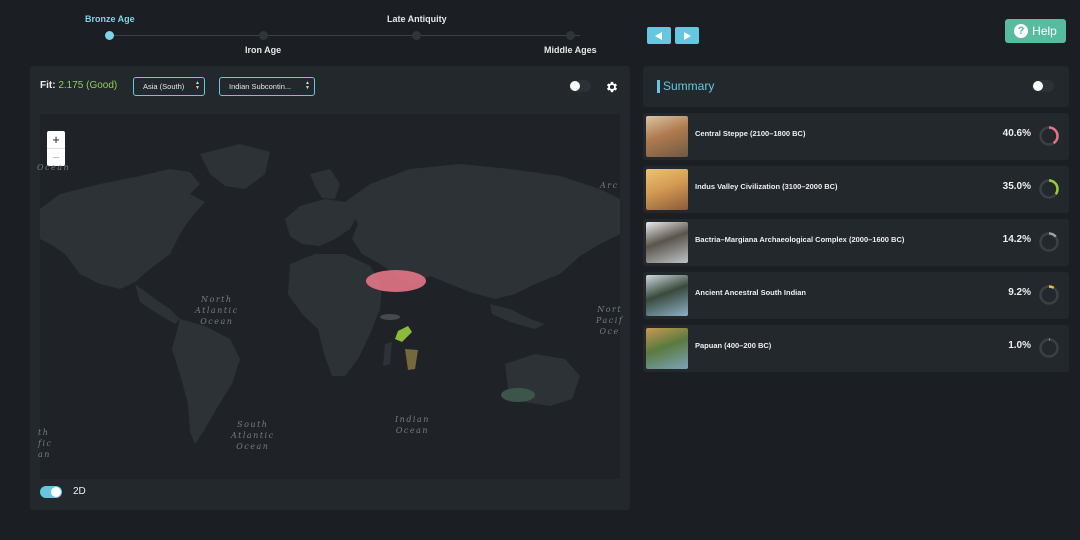  Describe the element at coordinates (733, 345) in the screenshot. I see `summary-row-name: Papuan (400–200 BC)` at that location.